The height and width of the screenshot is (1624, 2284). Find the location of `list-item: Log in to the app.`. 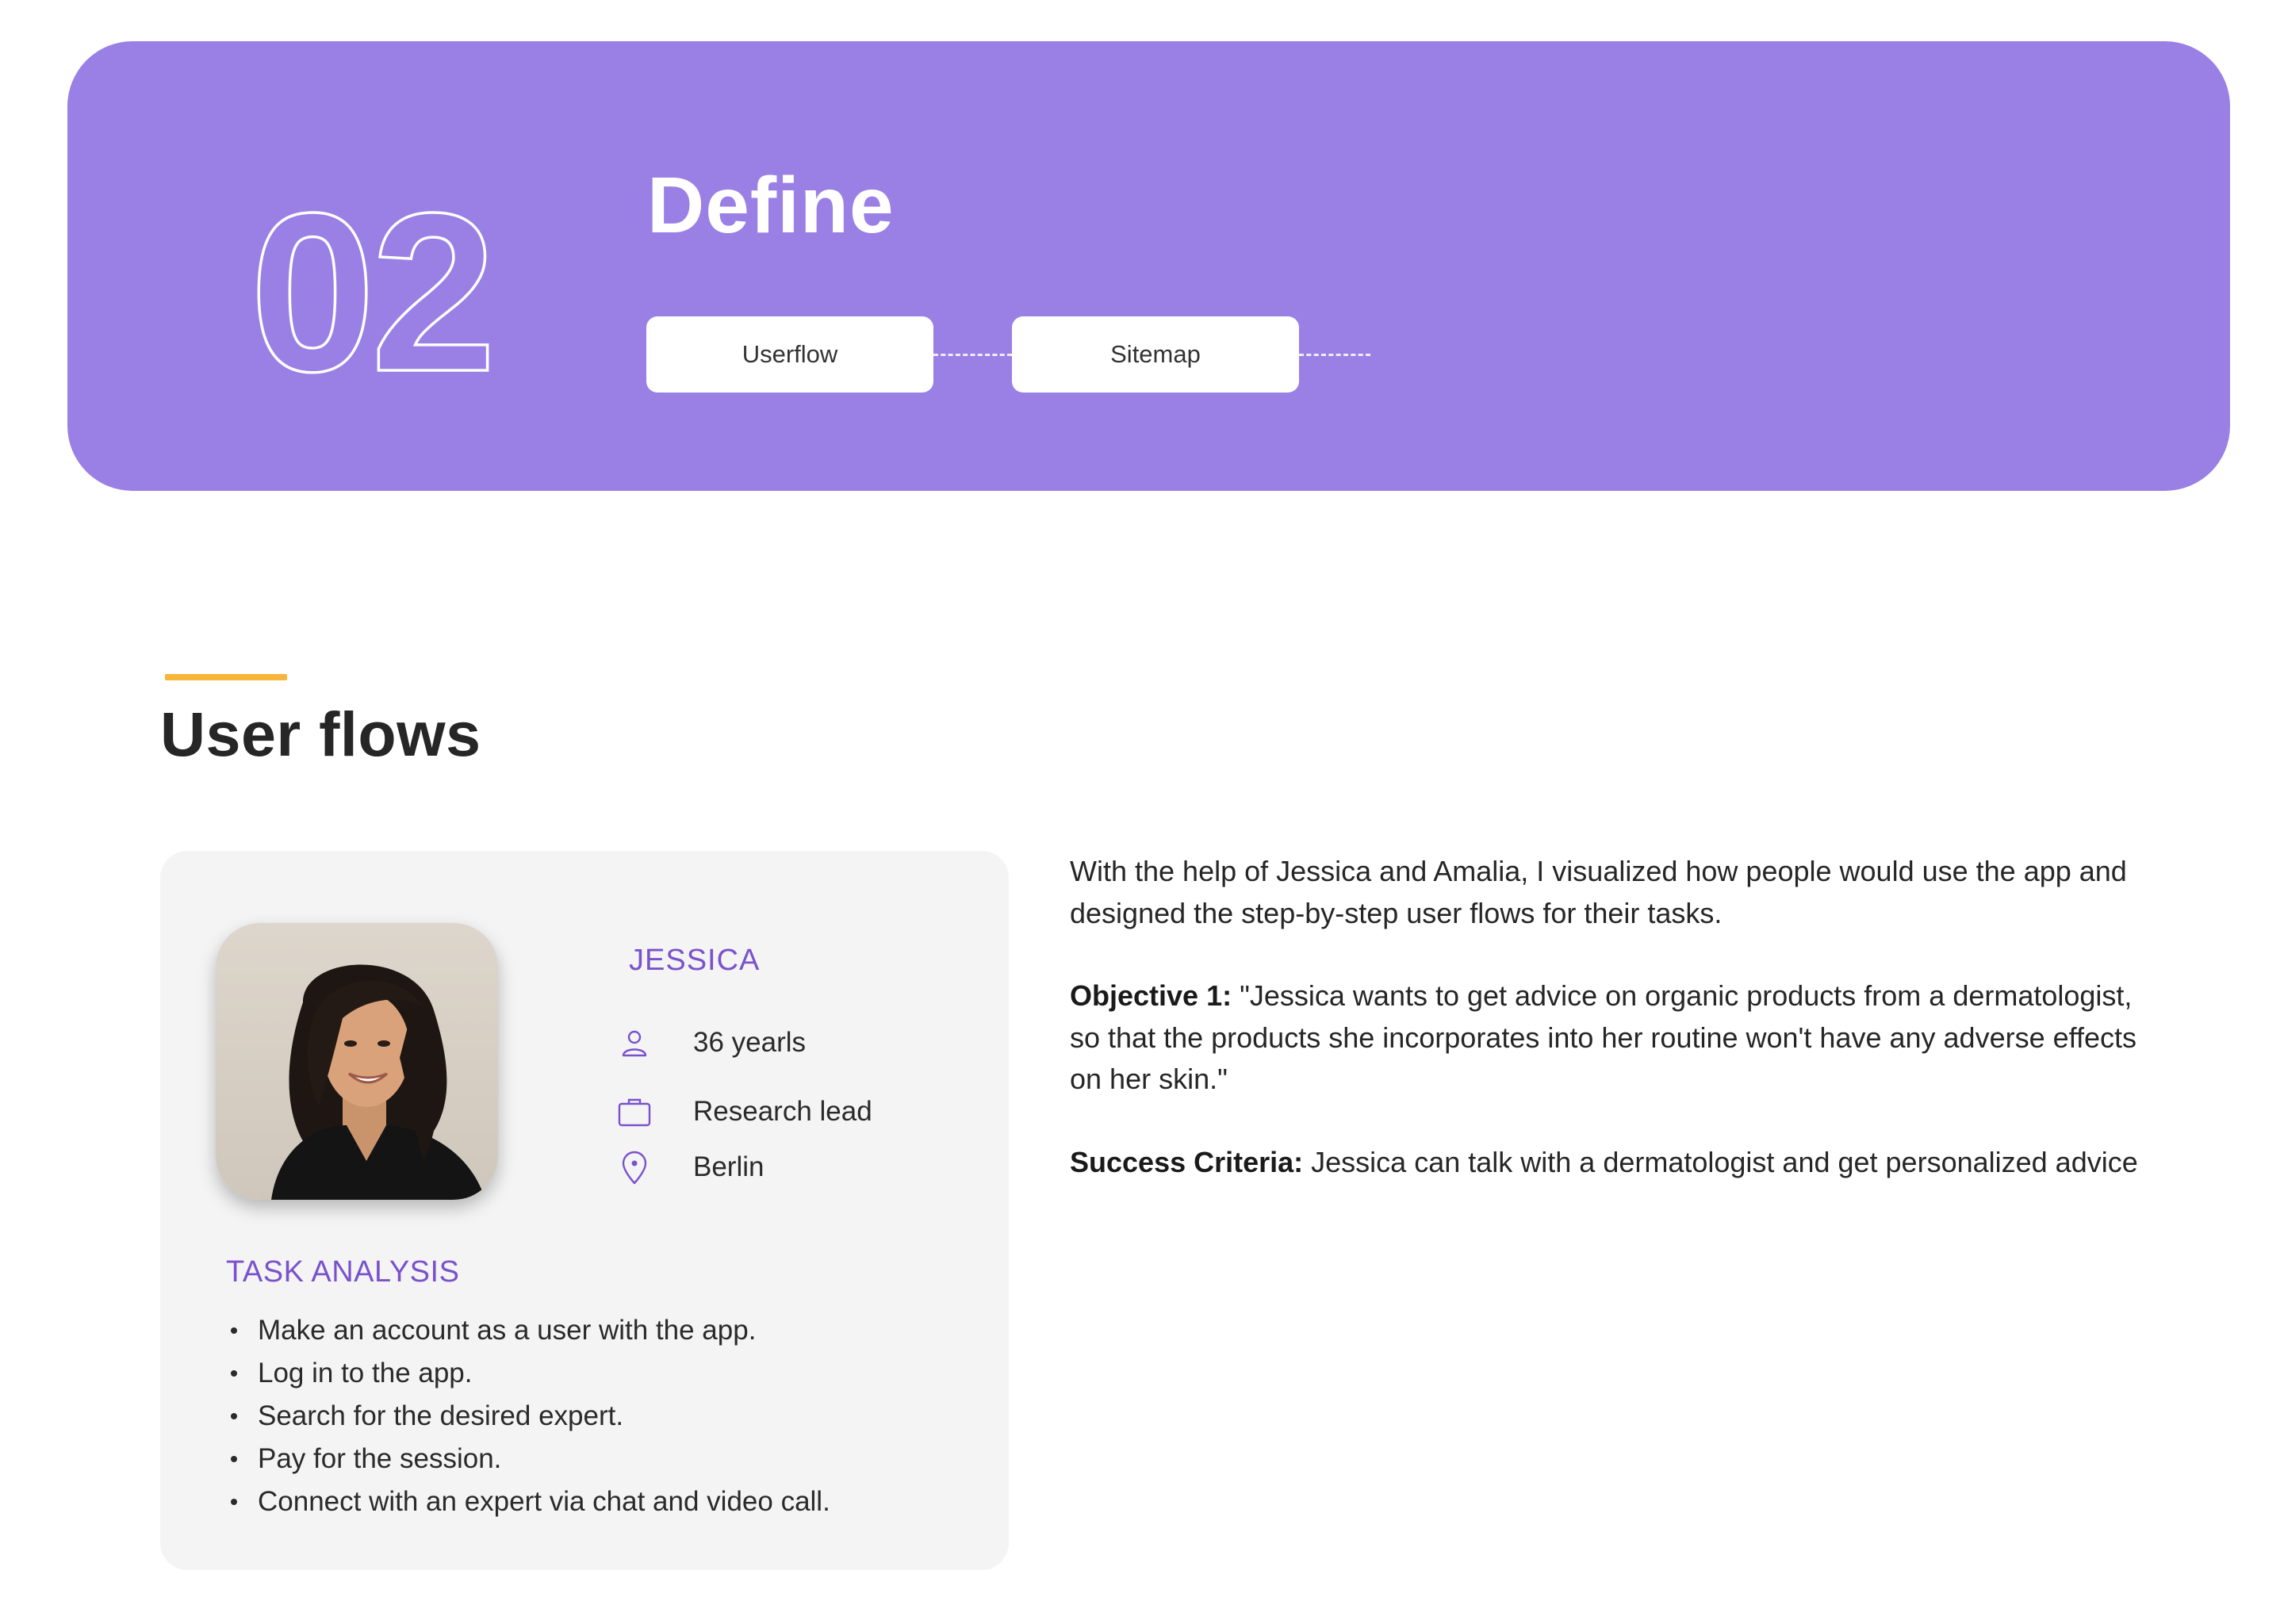

list-item: Log in to the app. is located at coordinates (528, 1373).